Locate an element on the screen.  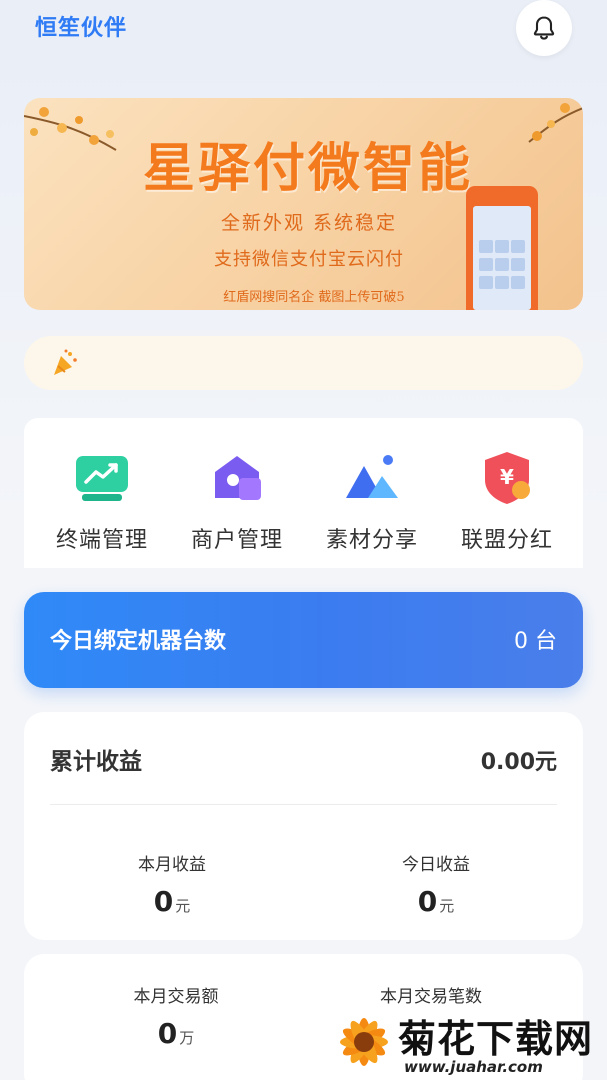
watermark-url: www.juahar.com is located at coordinates (473, 1067).